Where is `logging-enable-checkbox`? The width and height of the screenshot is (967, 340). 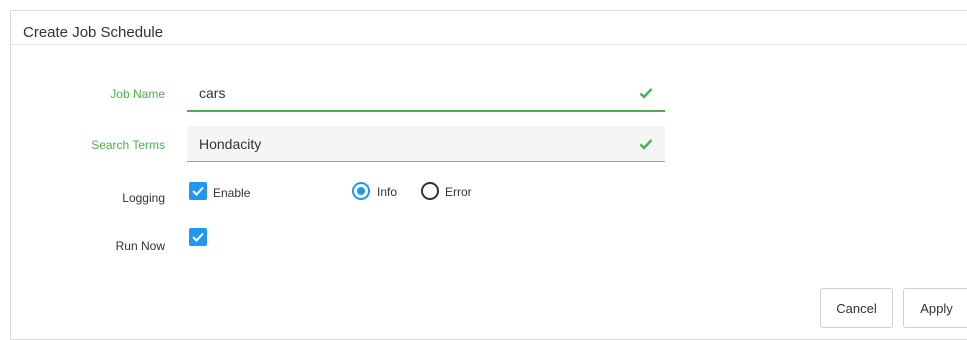 logging-enable-checkbox is located at coordinates (198, 191).